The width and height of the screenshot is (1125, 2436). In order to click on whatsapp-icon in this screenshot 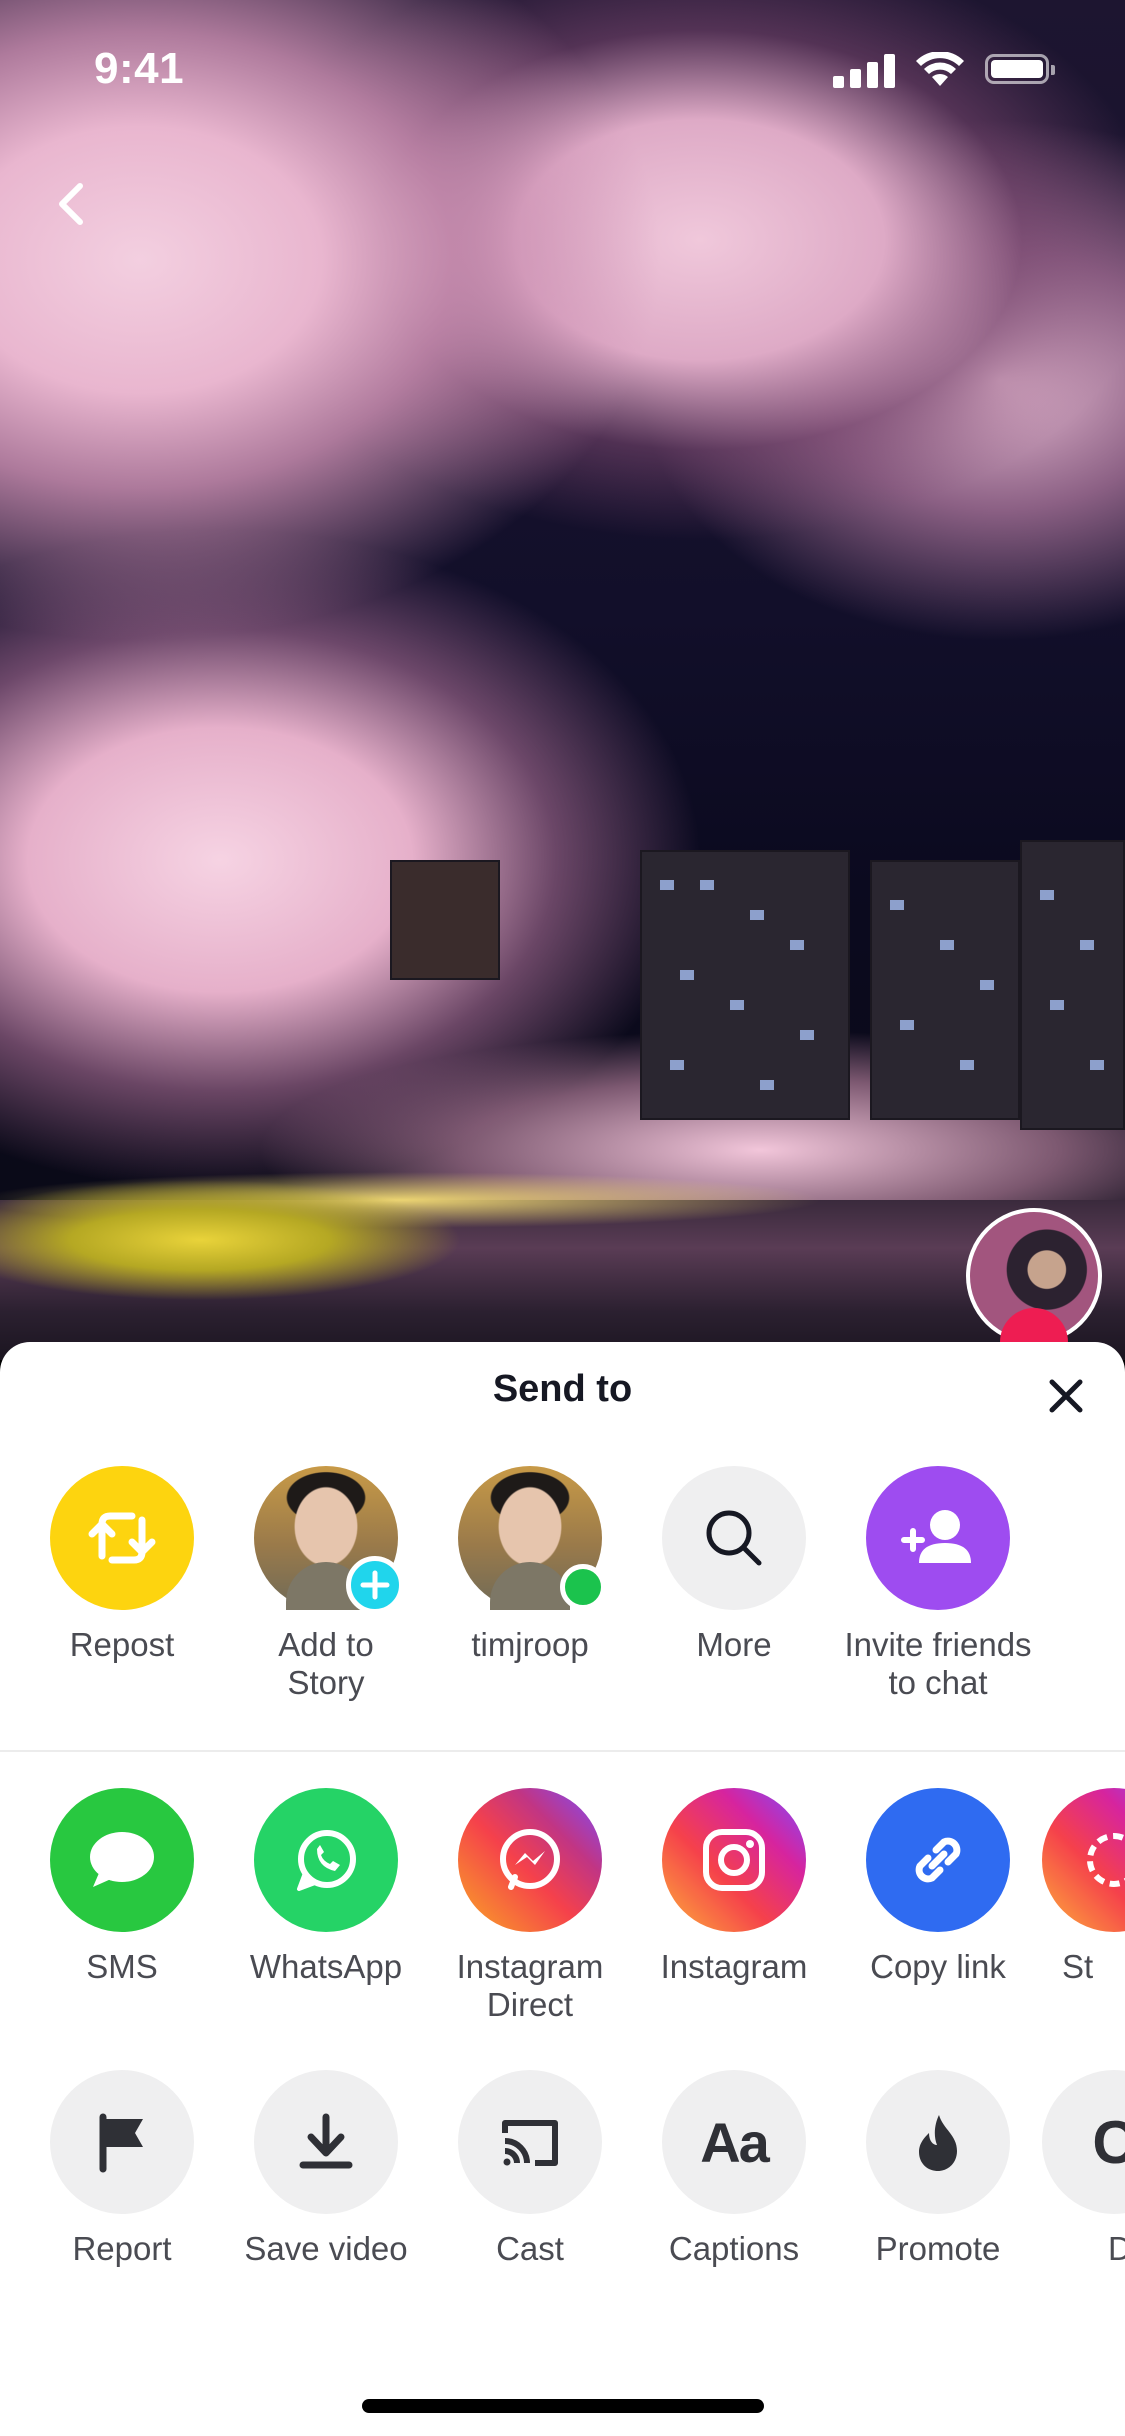, I will do `click(326, 1860)`.